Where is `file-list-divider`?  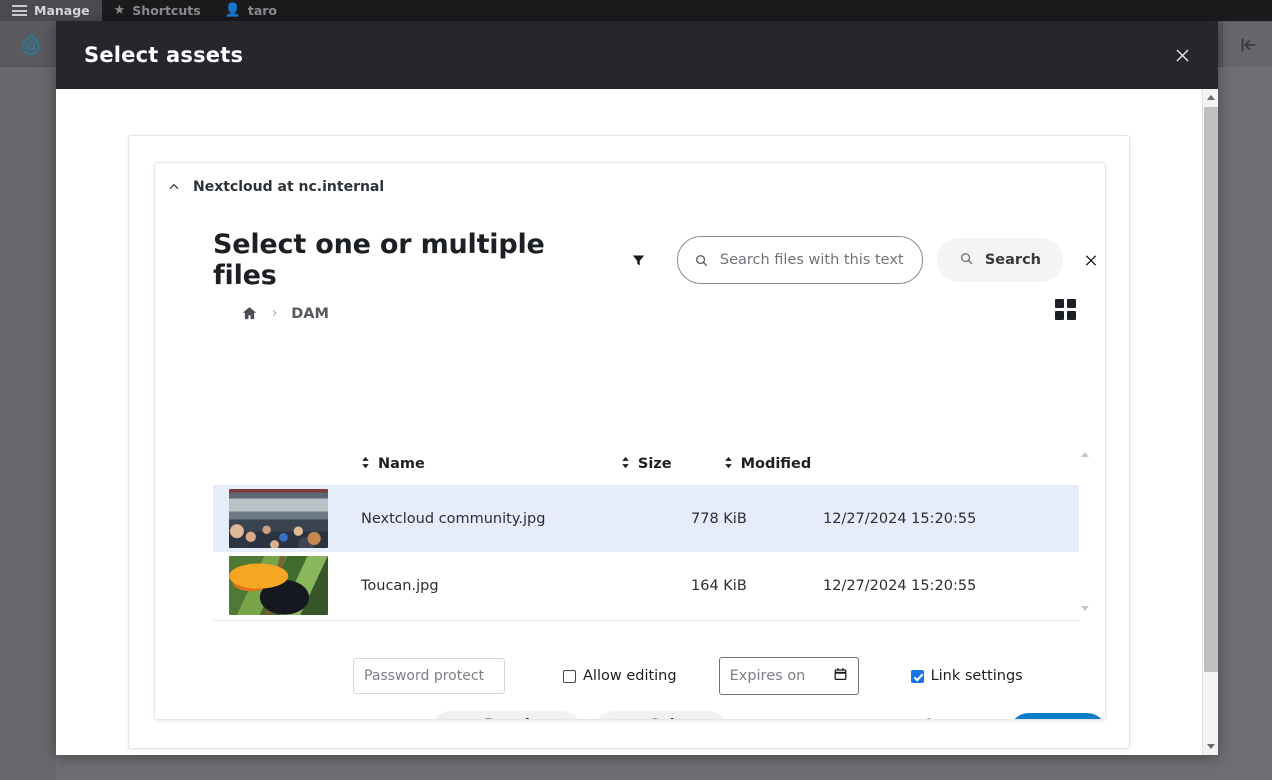
file-list-divider is located at coordinates (646, 620).